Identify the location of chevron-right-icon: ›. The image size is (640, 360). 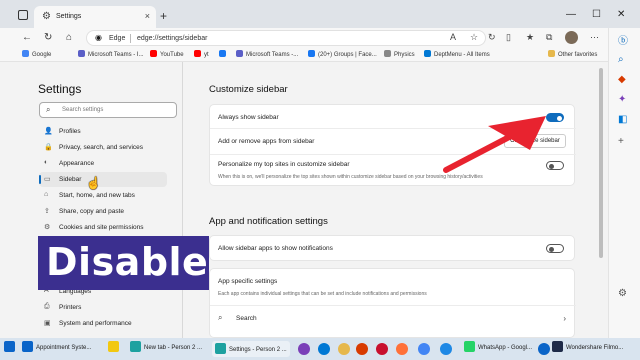
(564, 318).